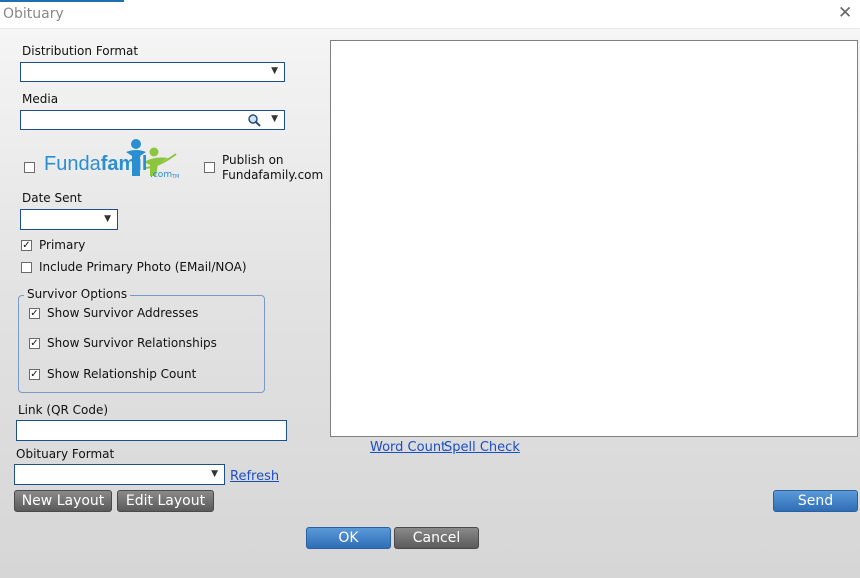  I want to click on show-survivor-relationships-checkbox: ✓, so click(34, 343).